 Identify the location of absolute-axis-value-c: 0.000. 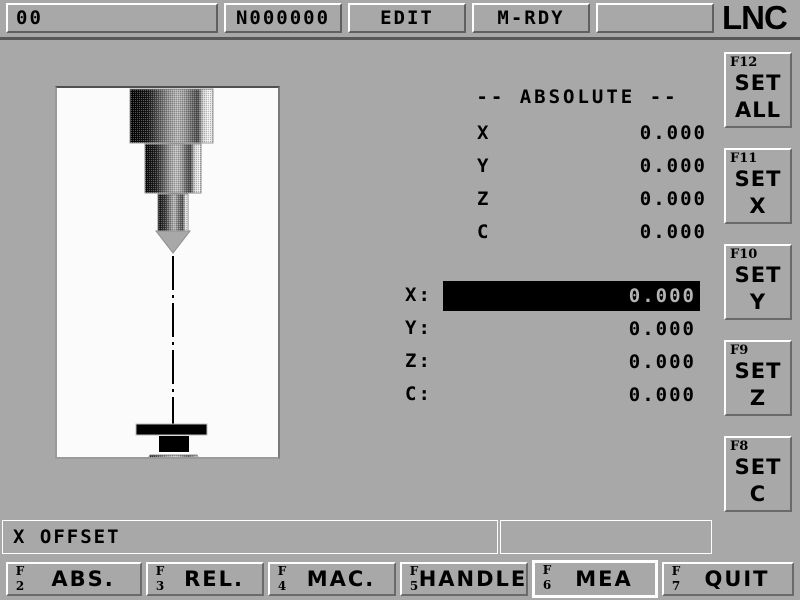
(673, 232).